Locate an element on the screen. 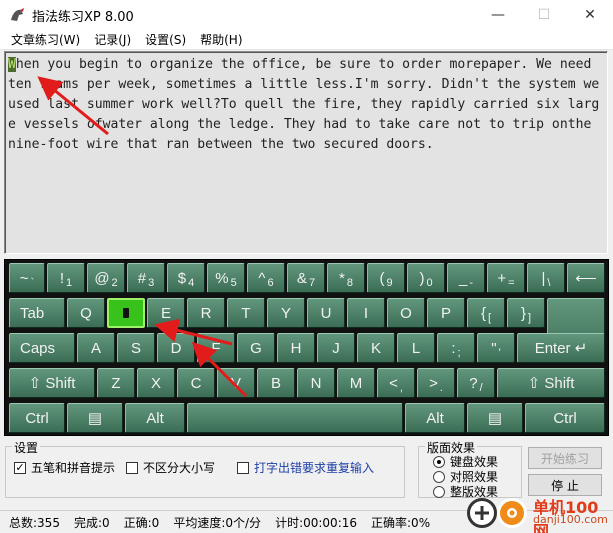 The height and width of the screenshot is (533, 613). wubi-pinyin-hint-label: 五笔和拼音提示 is located at coordinates (73, 468).